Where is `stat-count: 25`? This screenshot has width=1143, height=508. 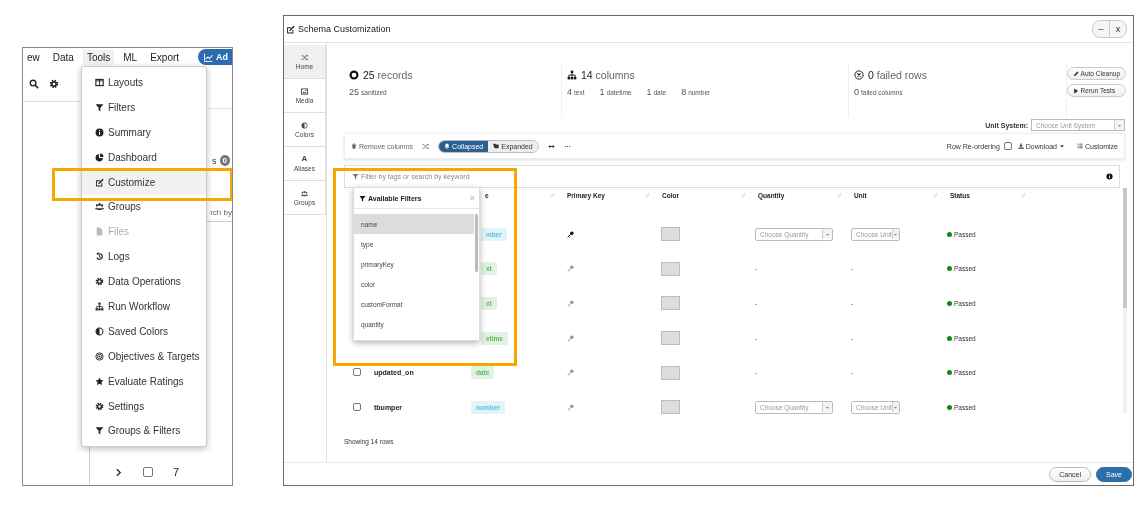
stat-count: 25 is located at coordinates (354, 92).